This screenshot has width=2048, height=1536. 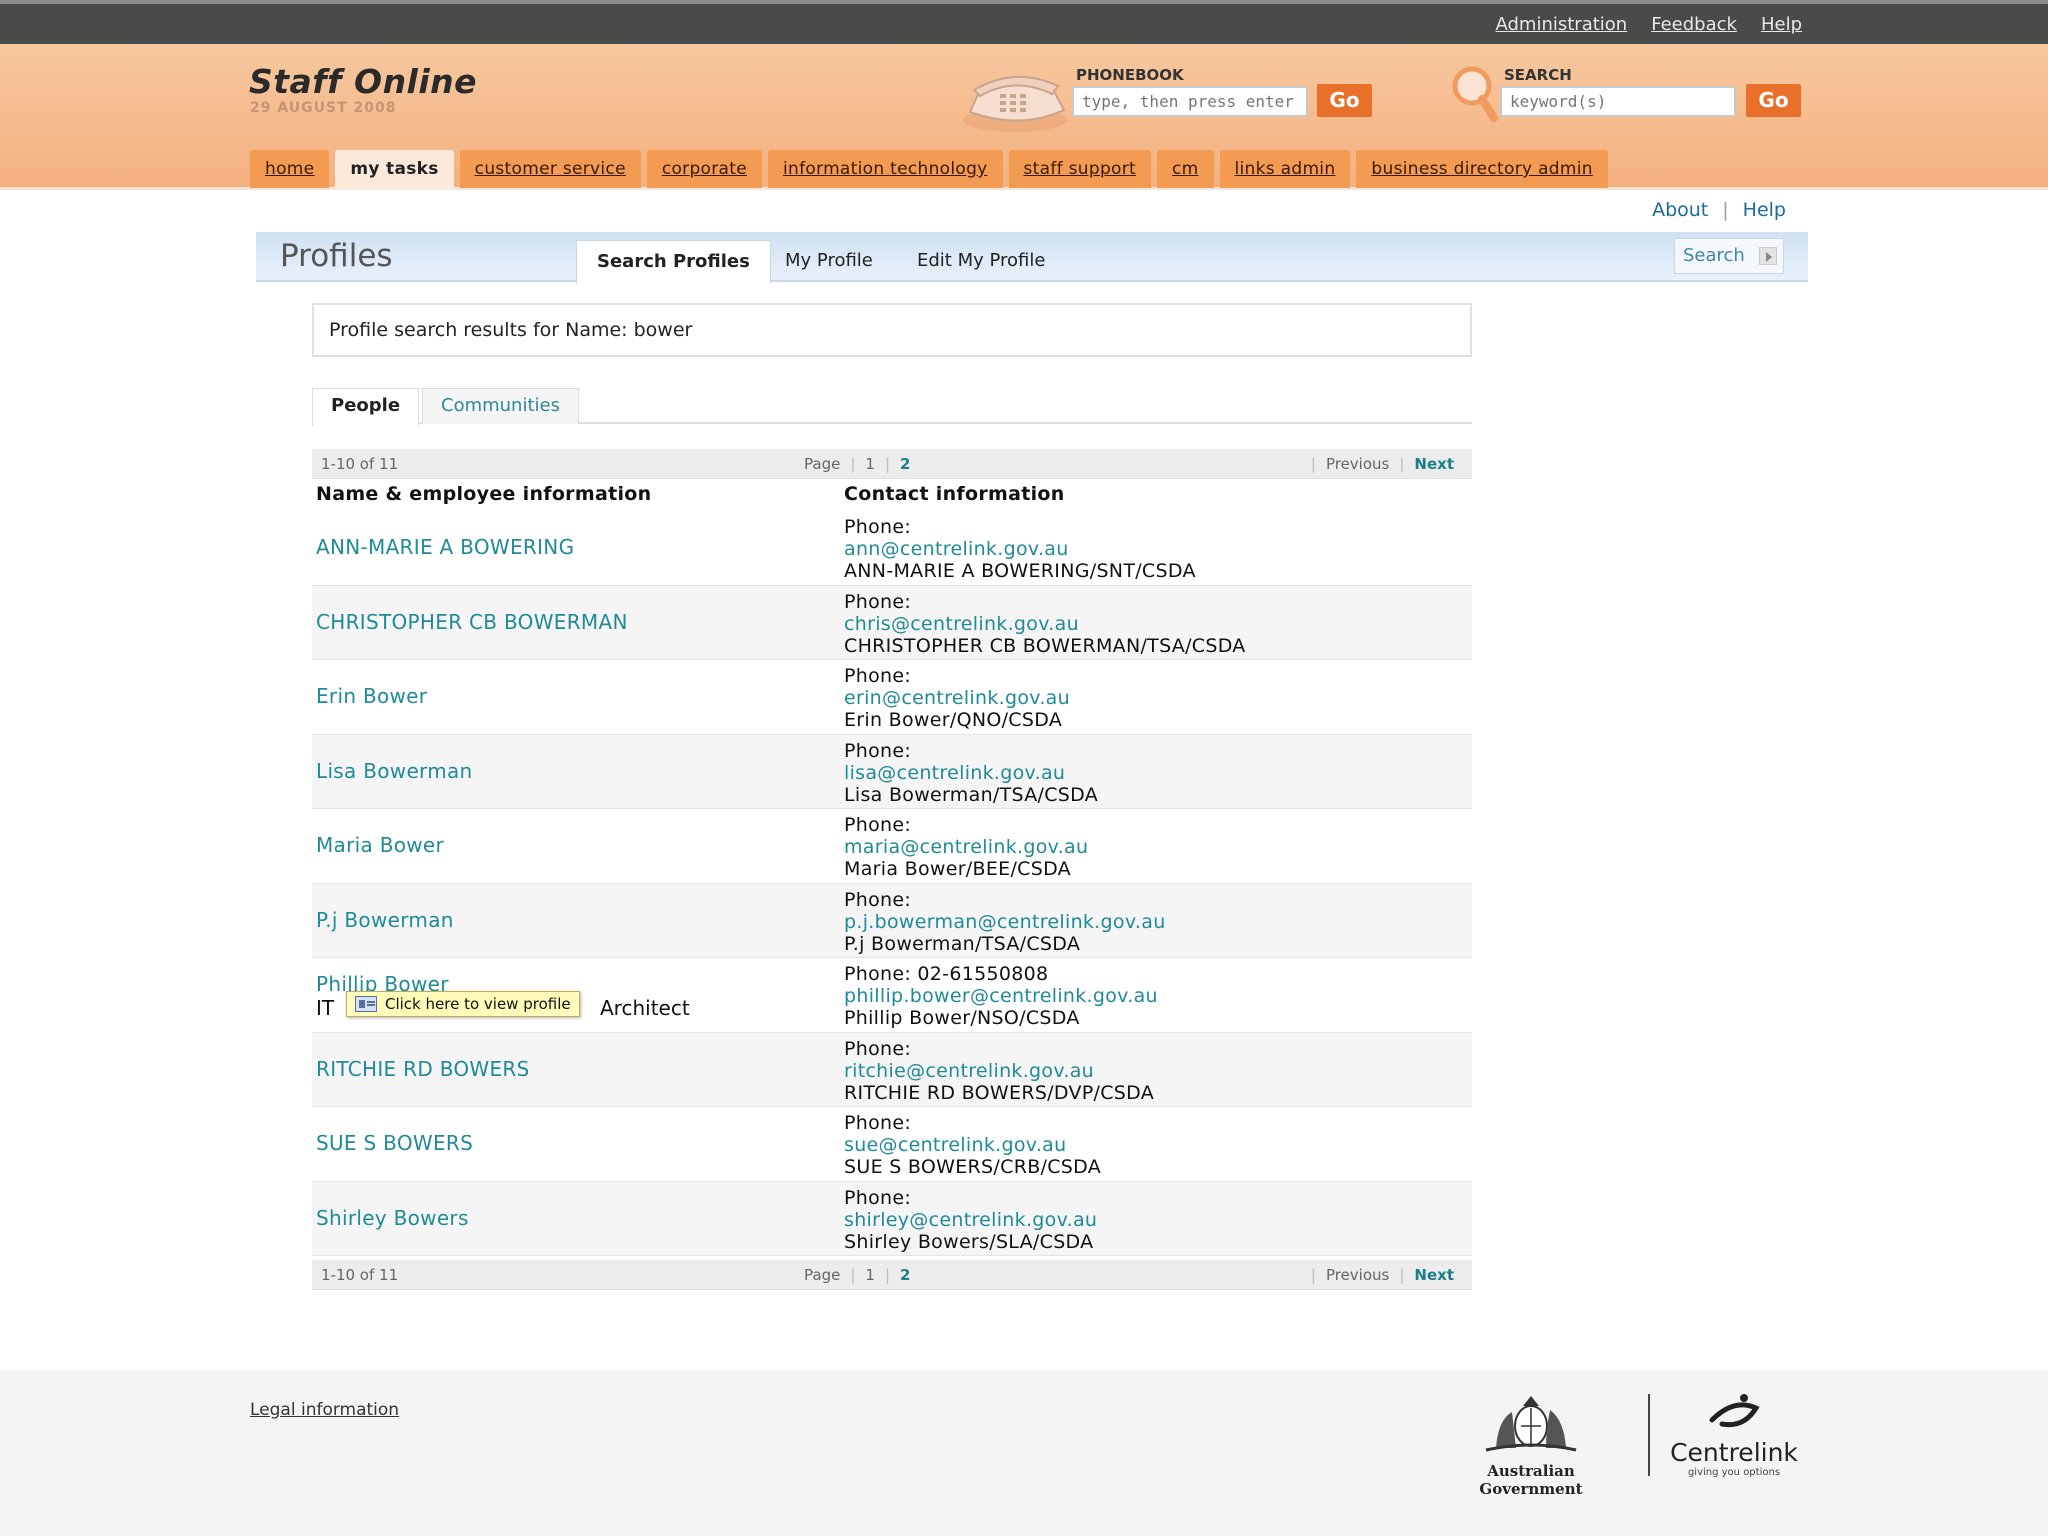 What do you see at coordinates (380, 845) in the screenshot?
I see `profile-name-link: Maria Bower` at bounding box center [380, 845].